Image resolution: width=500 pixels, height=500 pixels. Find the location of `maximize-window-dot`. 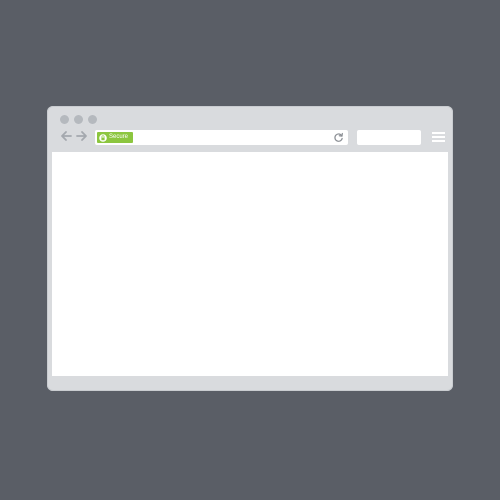

maximize-window-dot is located at coordinates (92, 119).